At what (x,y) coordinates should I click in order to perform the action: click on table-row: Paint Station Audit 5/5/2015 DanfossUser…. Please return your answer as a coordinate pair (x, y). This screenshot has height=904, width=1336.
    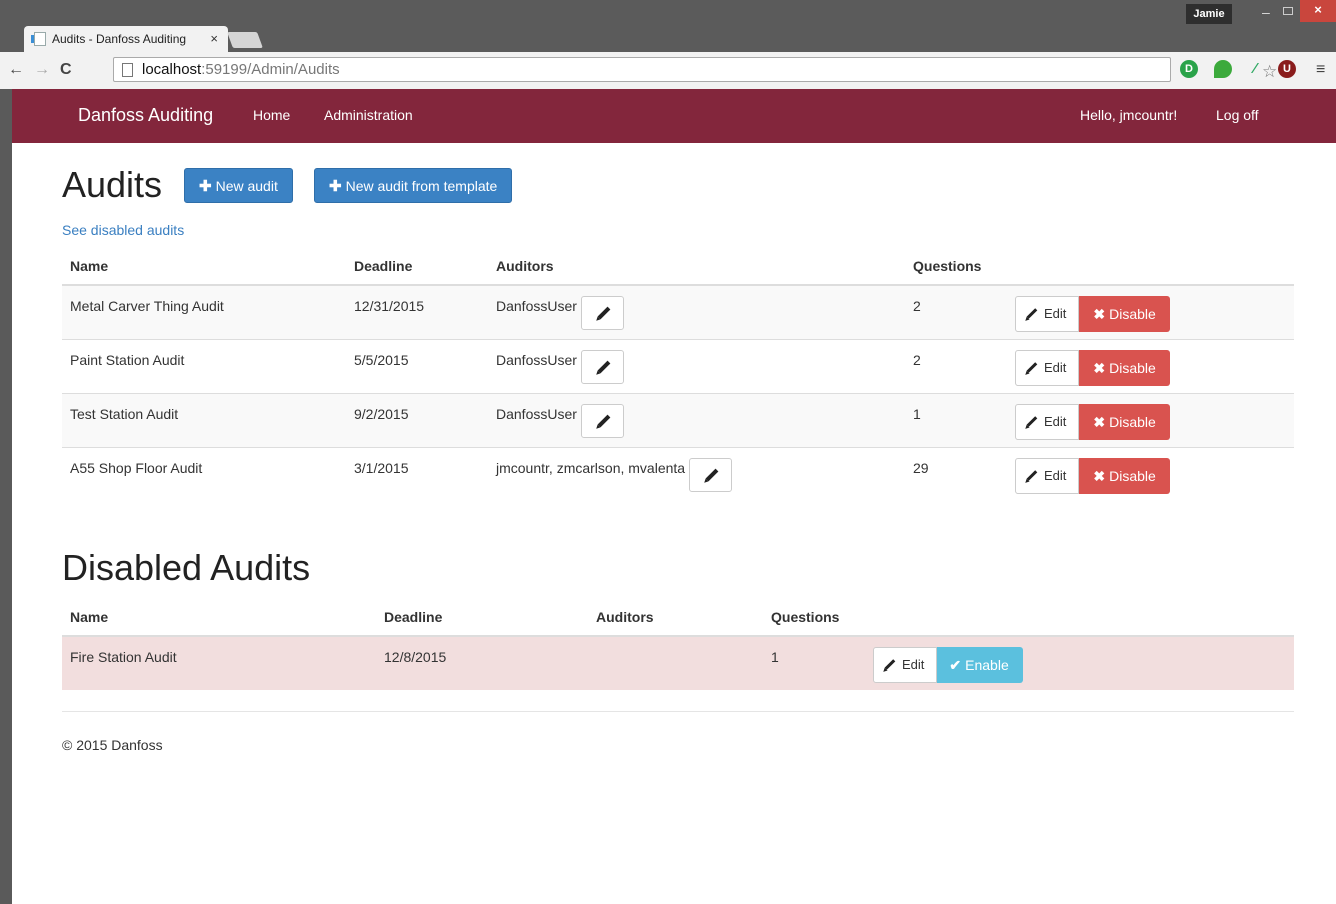
    Looking at the image, I should click on (678, 365).